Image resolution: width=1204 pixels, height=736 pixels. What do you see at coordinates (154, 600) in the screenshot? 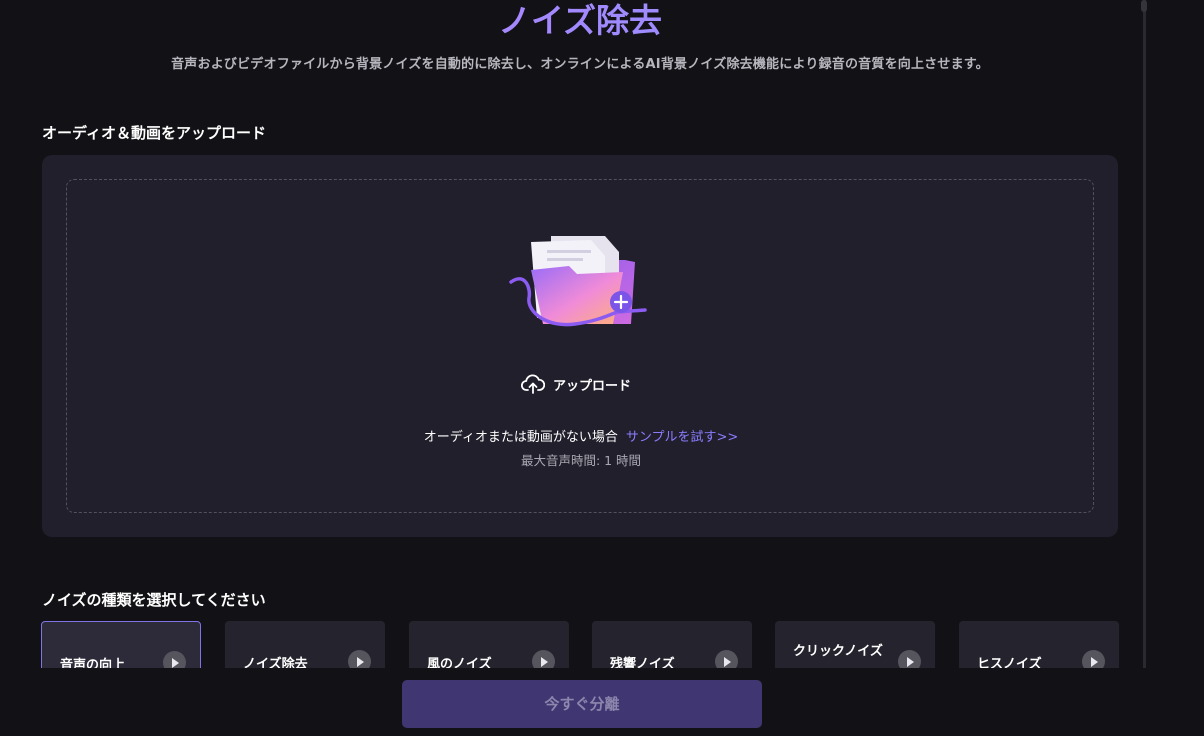
I see `noise-type-heading: ノイズの種類を選択してください` at bounding box center [154, 600].